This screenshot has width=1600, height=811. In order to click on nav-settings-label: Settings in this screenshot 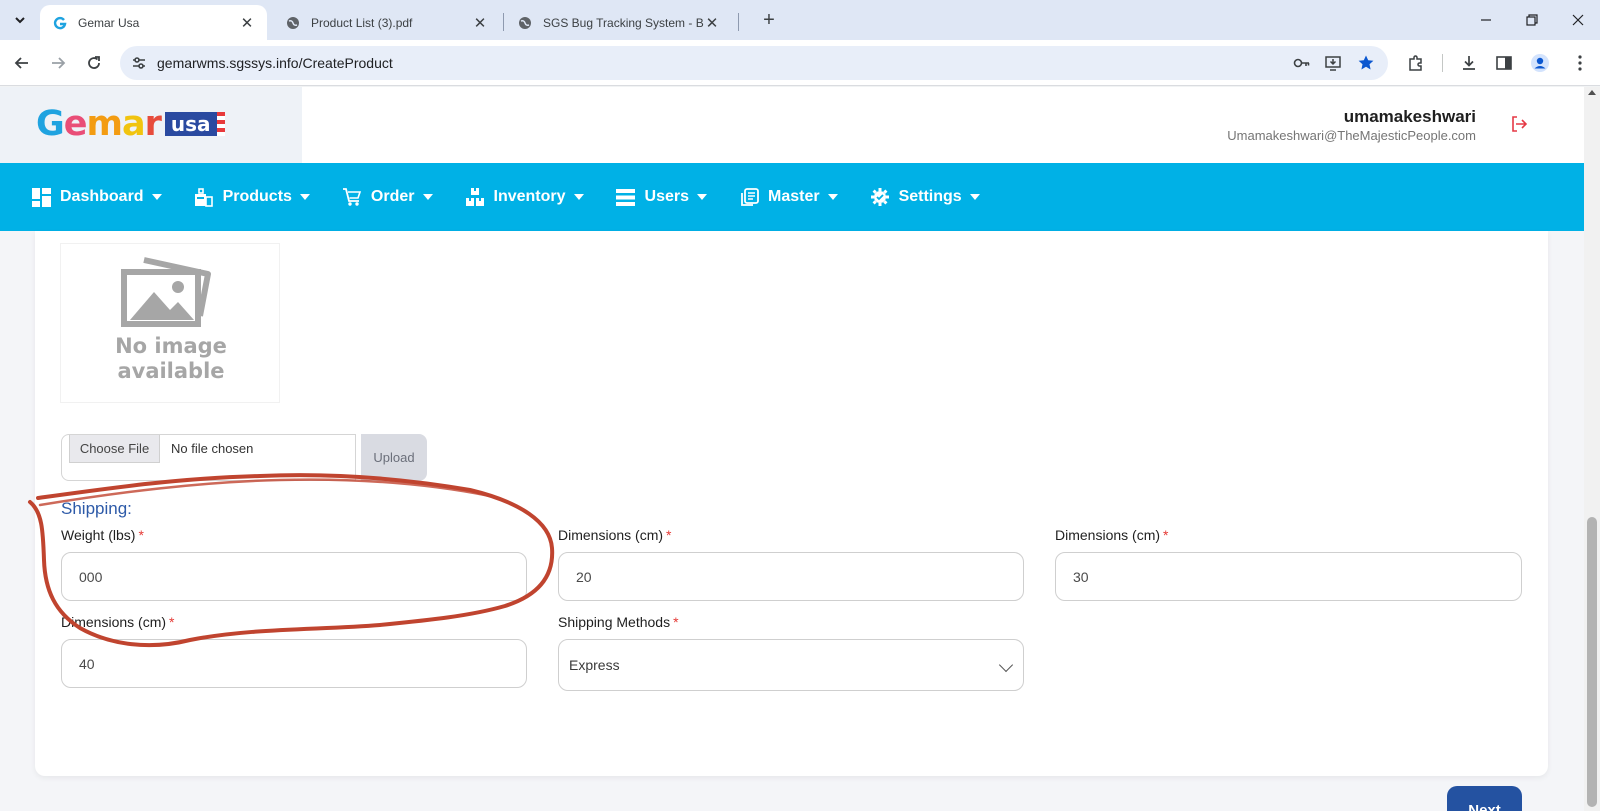, I will do `click(930, 196)`.